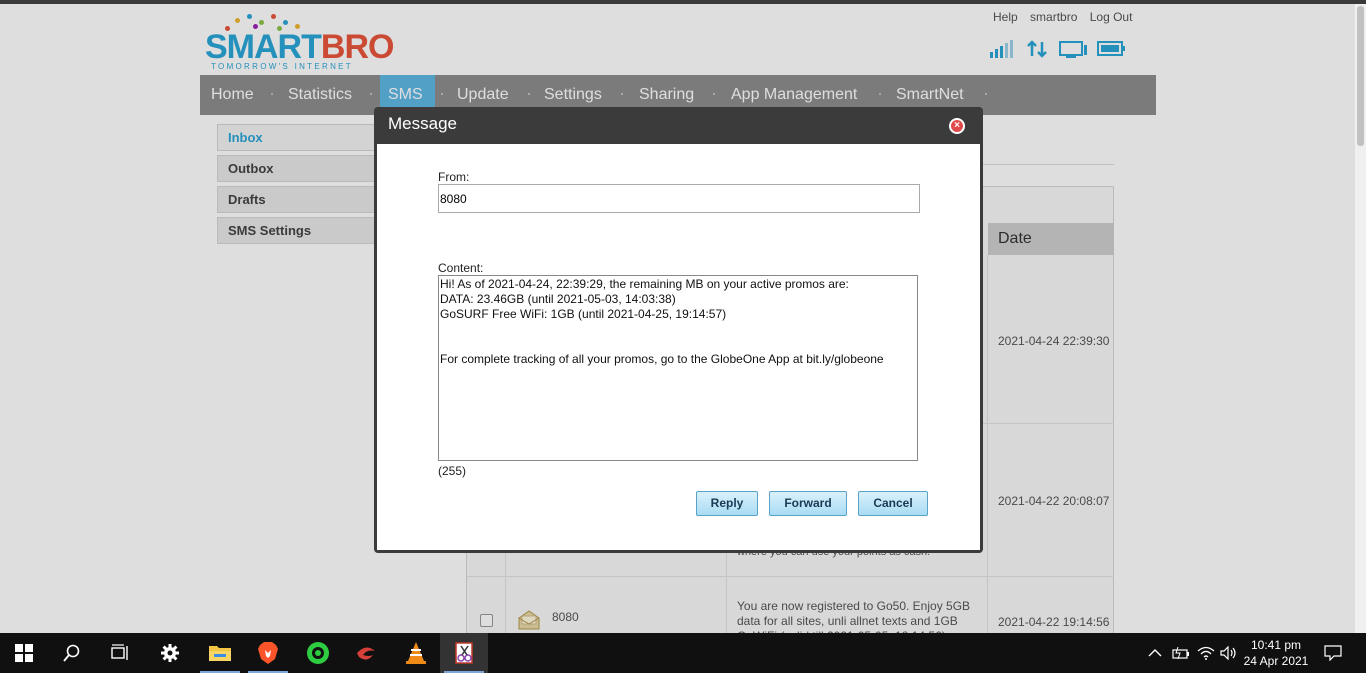  What do you see at coordinates (318, 653) in the screenshot?
I see `app-green-circle-icon` at bounding box center [318, 653].